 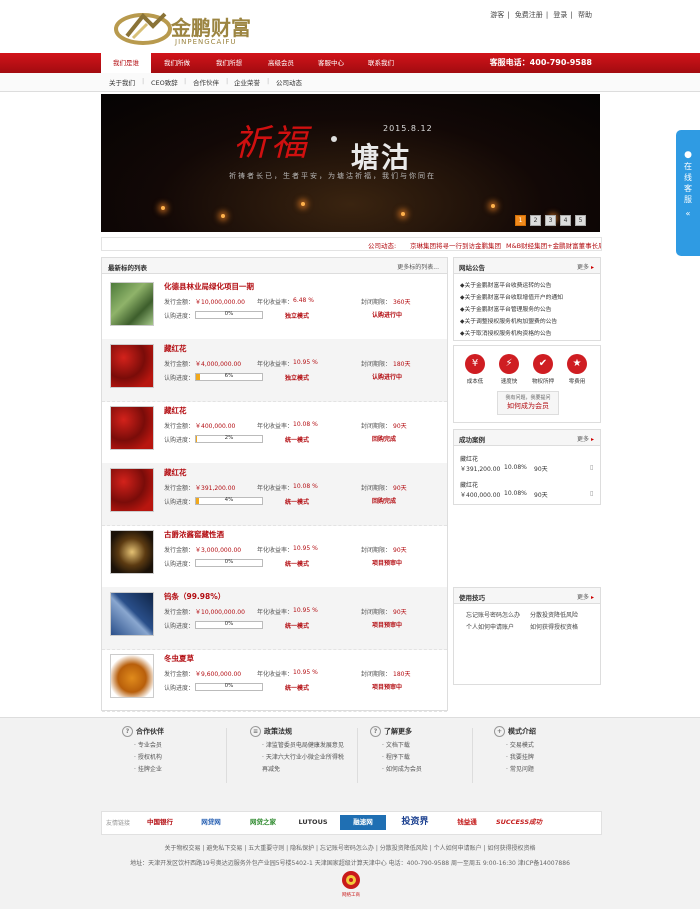 I want to click on banner-page-3: 3, so click(x=550, y=220).